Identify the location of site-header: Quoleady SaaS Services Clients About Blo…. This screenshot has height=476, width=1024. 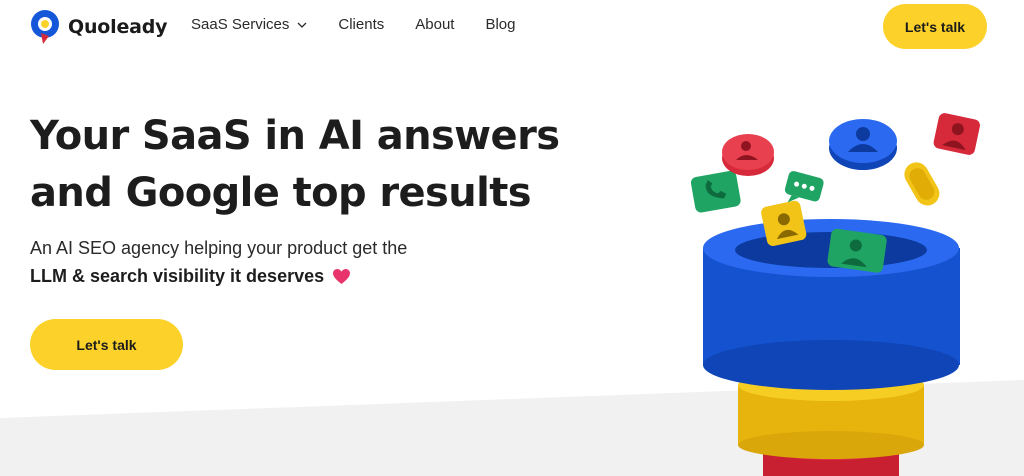
(512, 27).